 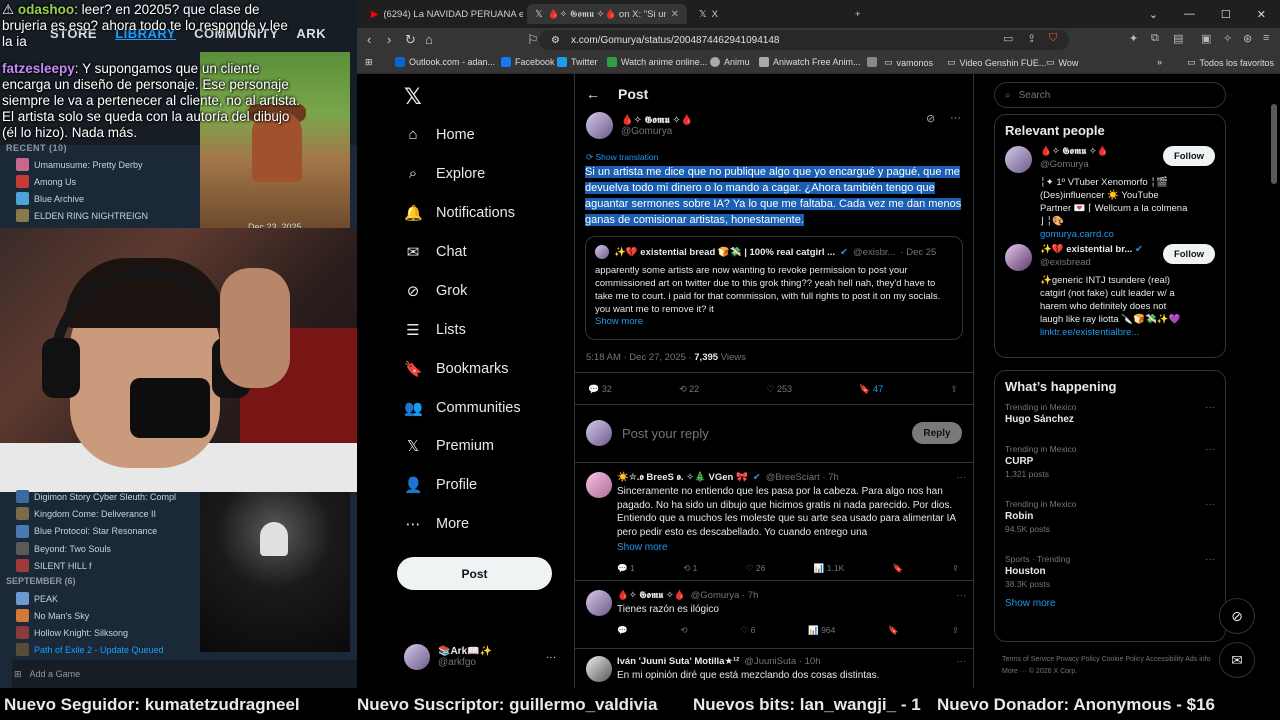 What do you see at coordinates (955, 118) in the screenshot?
I see `more-icon: ···` at bounding box center [955, 118].